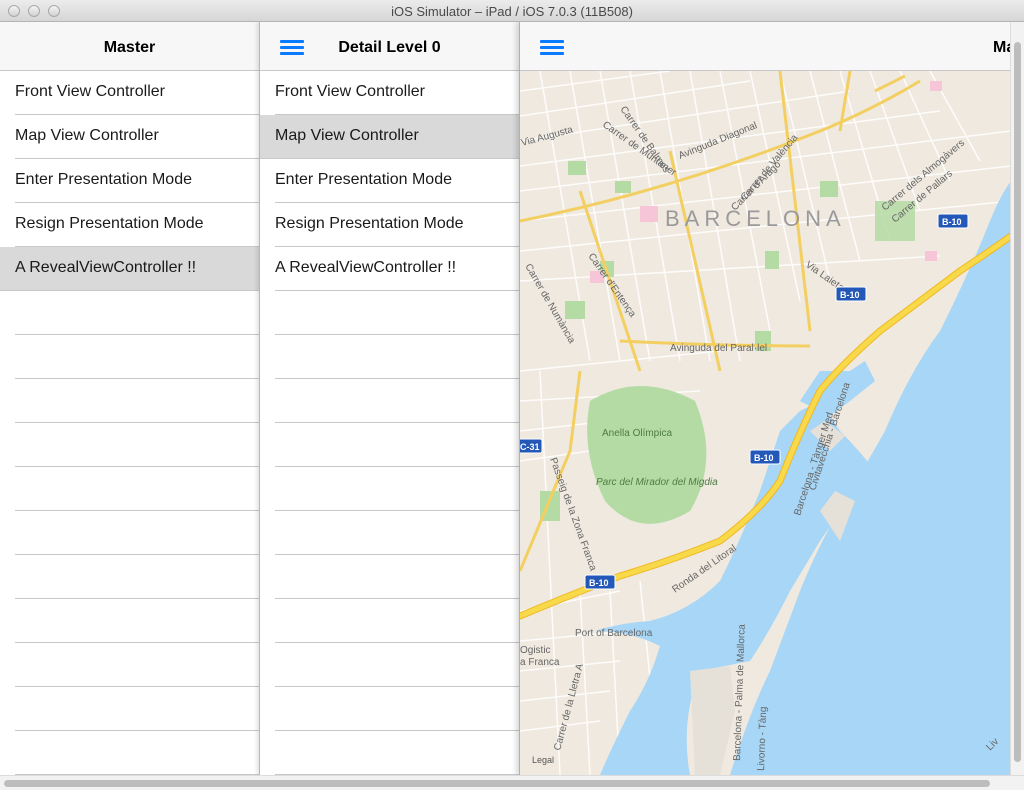 The height and width of the screenshot is (790, 1024). What do you see at coordinates (497, 783) in the screenshot?
I see `horizontal-scroll-thumb` at bounding box center [497, 783].